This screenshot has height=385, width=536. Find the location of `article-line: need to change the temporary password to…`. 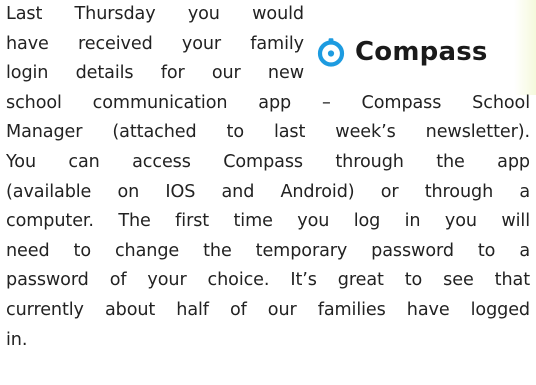

article-line: need to change the temporary password to… is located at coordinates (268, 250).